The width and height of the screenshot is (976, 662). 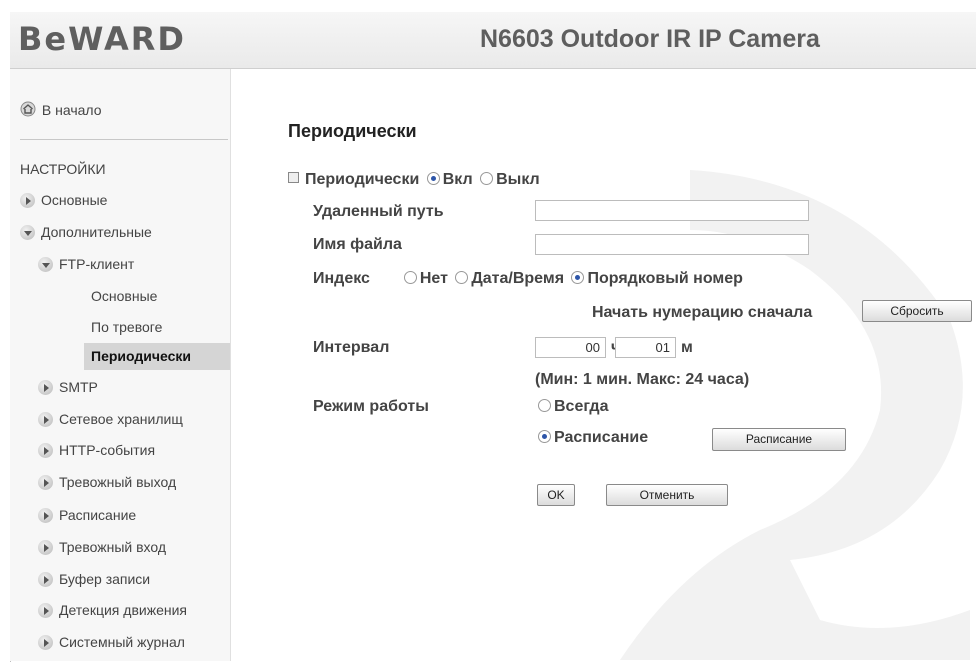 What do you see at coordinates (378, 211) in the screenshot?
I see `remote-path-label: Удаленный путь` at bounding box center [378, 211].